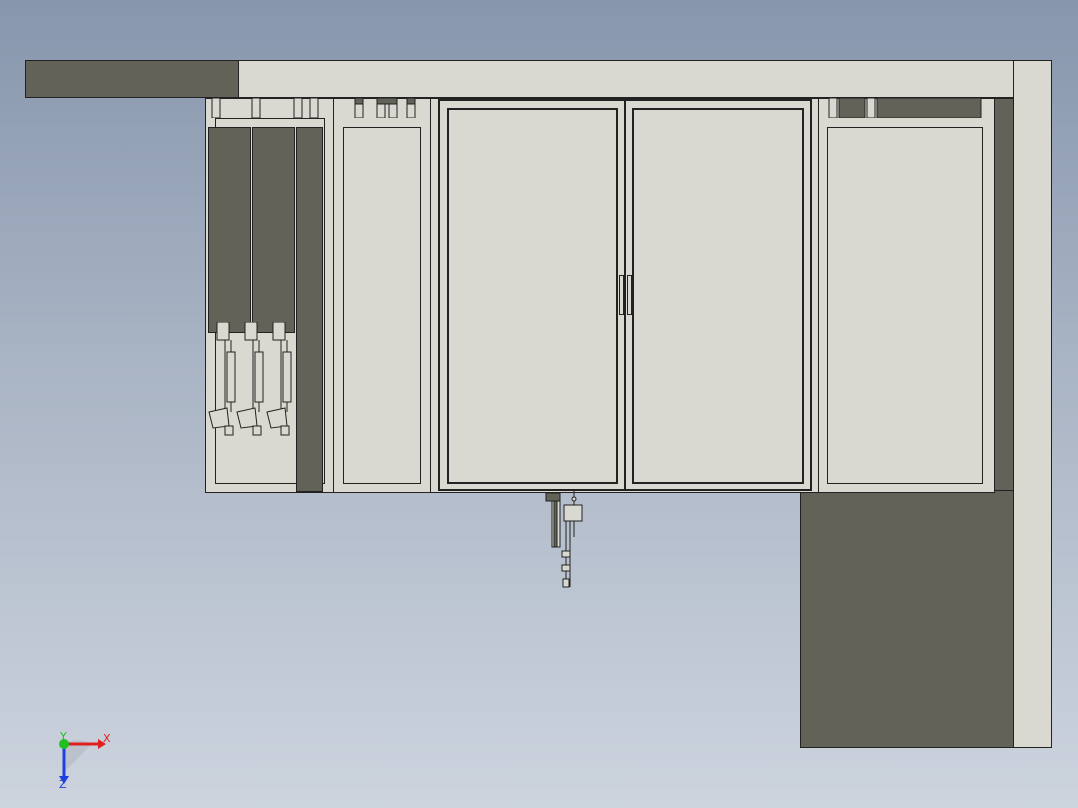 The image size is (1078, 808). I want to click on right-door-handle, so click(629, 295).